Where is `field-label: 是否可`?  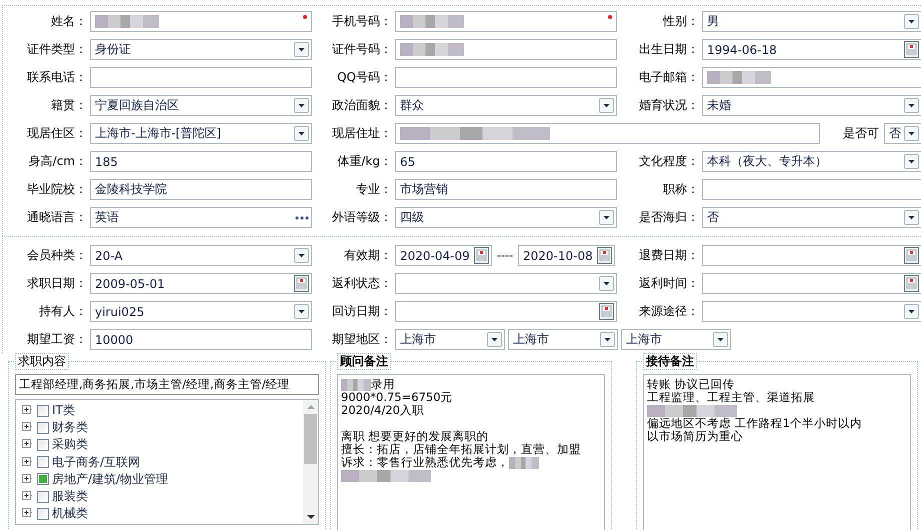 field-label: 是否可 is located at coordinates (861, 133).